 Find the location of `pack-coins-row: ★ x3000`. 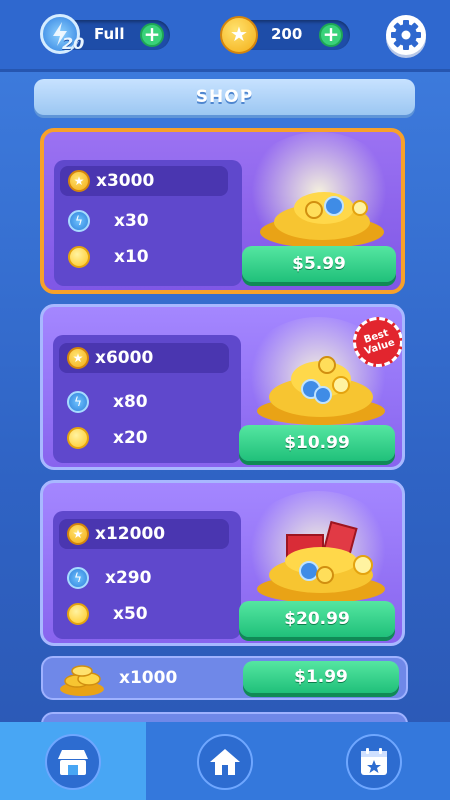

pack-coins-row: ★ x3000 is located at coordinates (111, 181).